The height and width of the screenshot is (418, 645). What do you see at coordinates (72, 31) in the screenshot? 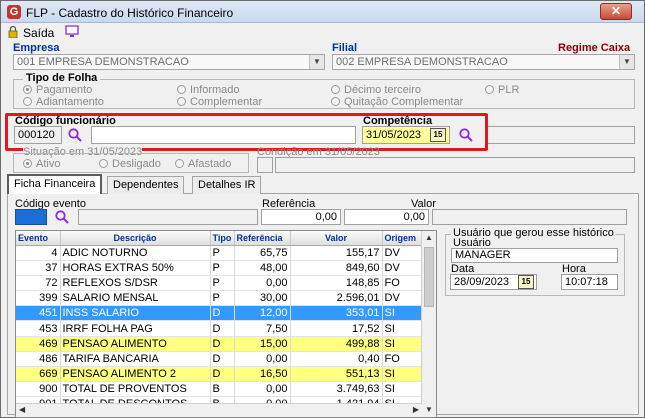
I see `monitor-icon` at bounding box center [72, 31].